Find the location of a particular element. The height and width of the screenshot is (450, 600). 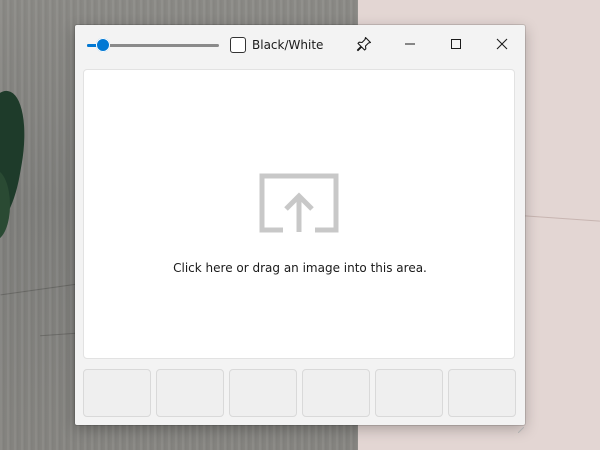

minimize-icon is located at coordinates (410, 44).